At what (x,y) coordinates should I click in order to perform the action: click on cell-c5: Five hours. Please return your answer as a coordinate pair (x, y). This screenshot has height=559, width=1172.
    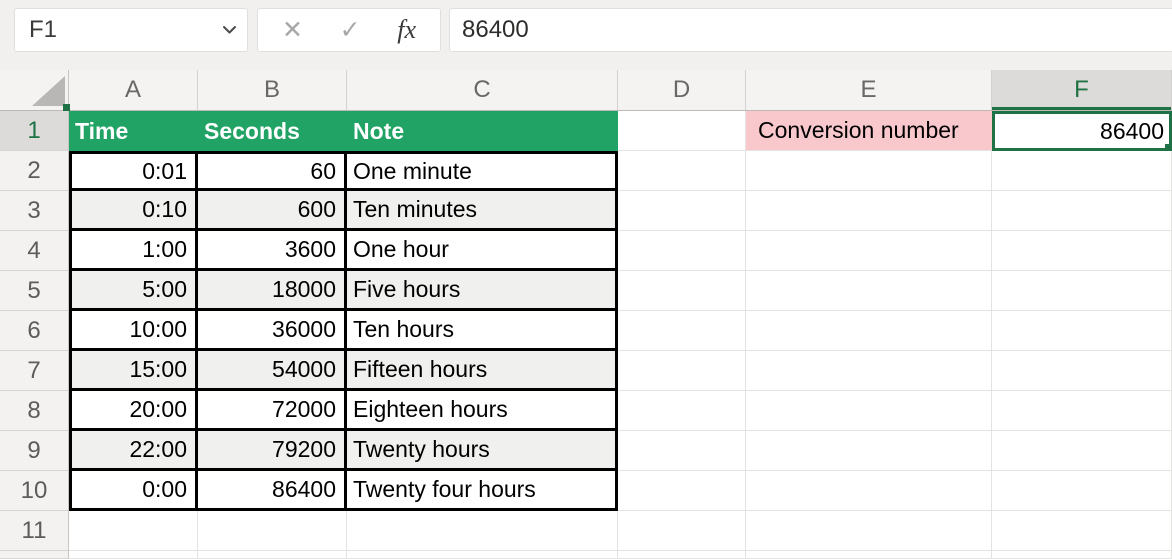
    Looking at the image, I should click on (482, 291).